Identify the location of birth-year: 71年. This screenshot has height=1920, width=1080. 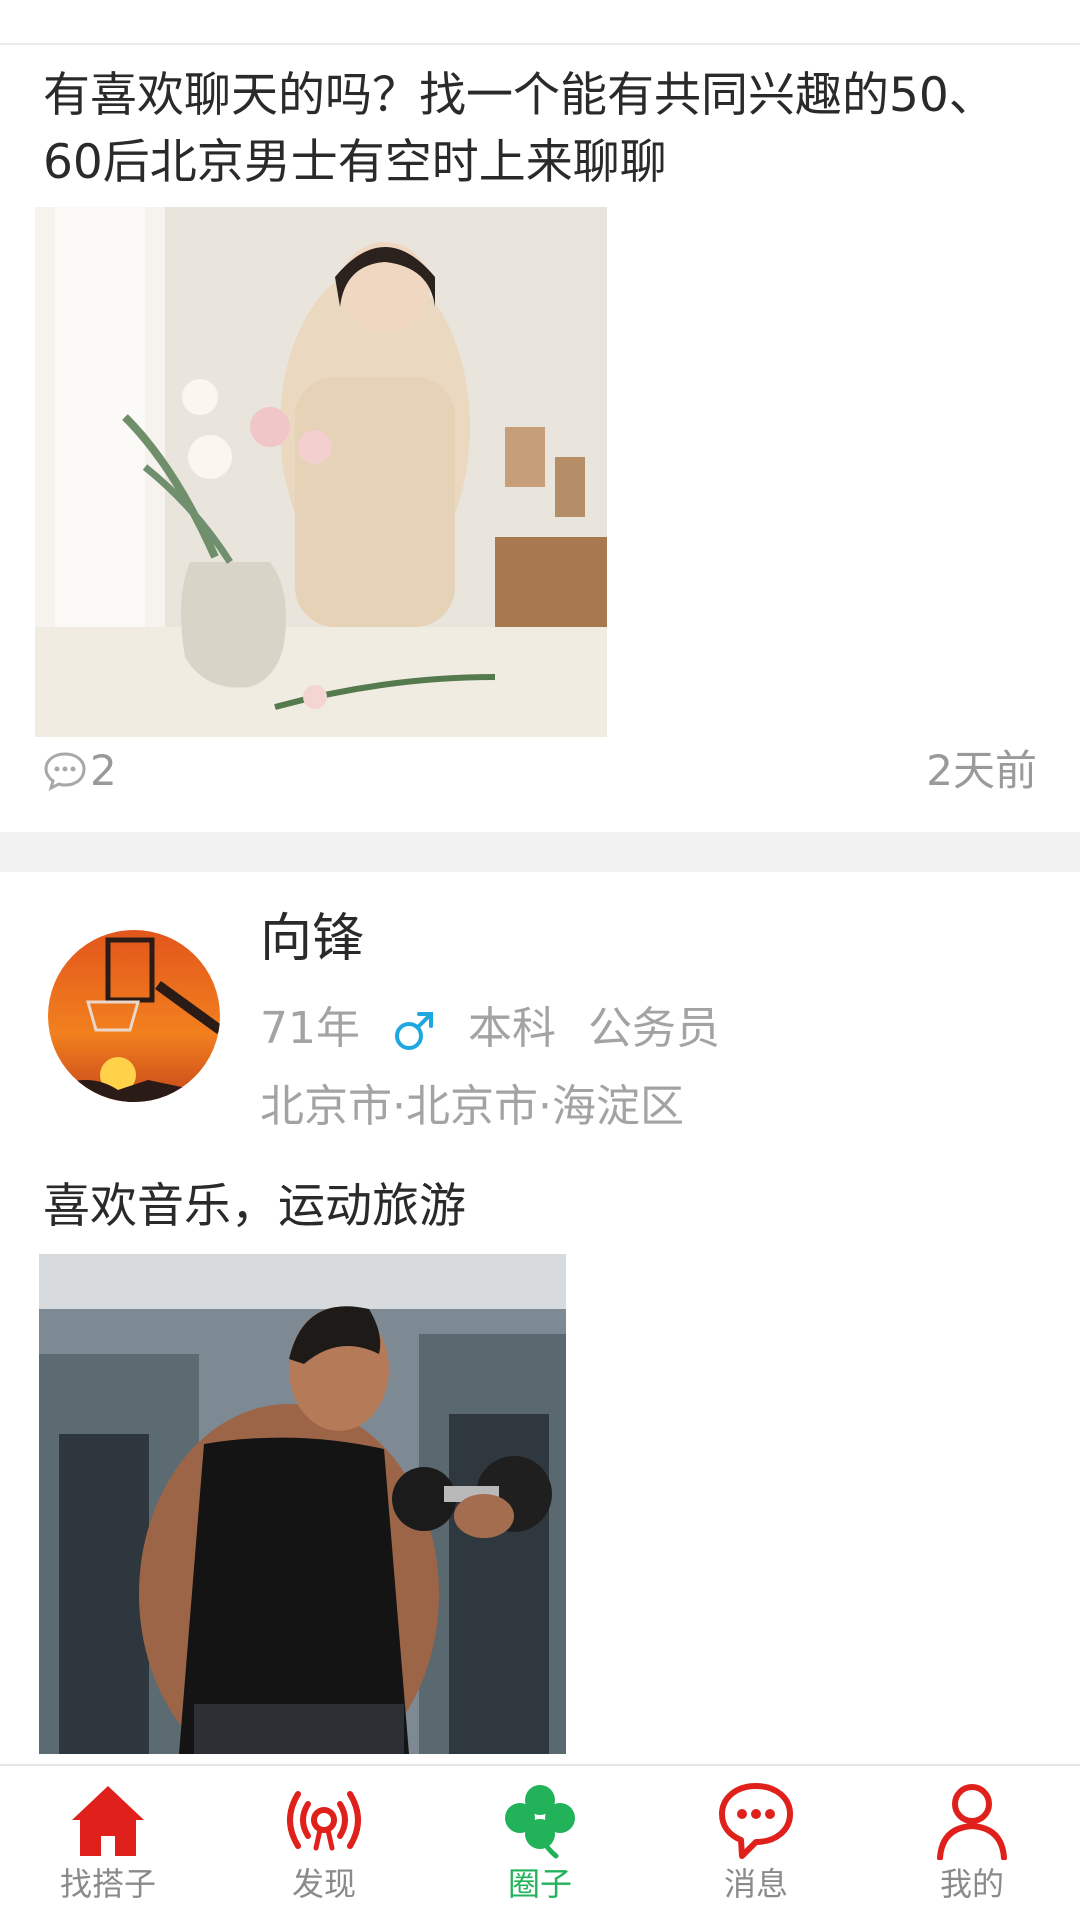
(310, 1028).